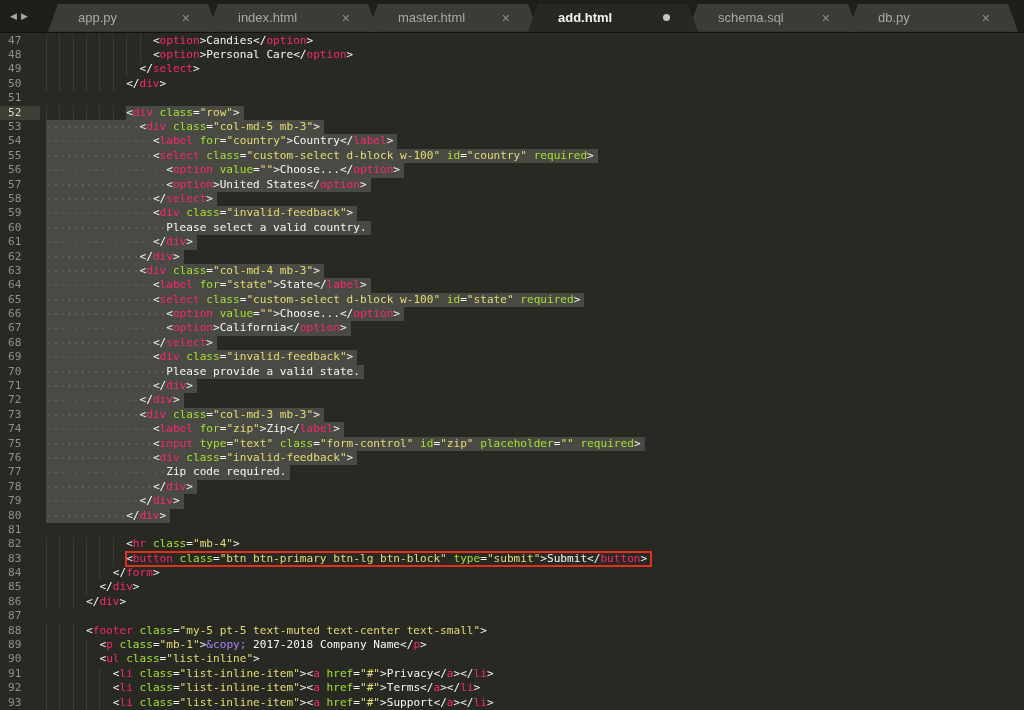  What do you see at coordinates (15, 587) in the screenshot?
I see `line-number: 85` at bounding box center [15, 587].